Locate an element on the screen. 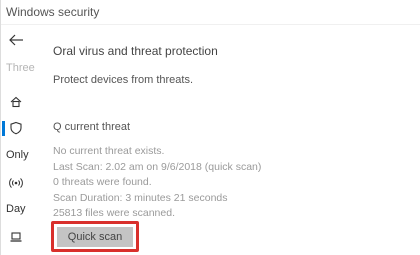 Image resolution: width=420 pixels, height=255 pixels. window-title: Windows security is located at coordinates (53, 12).